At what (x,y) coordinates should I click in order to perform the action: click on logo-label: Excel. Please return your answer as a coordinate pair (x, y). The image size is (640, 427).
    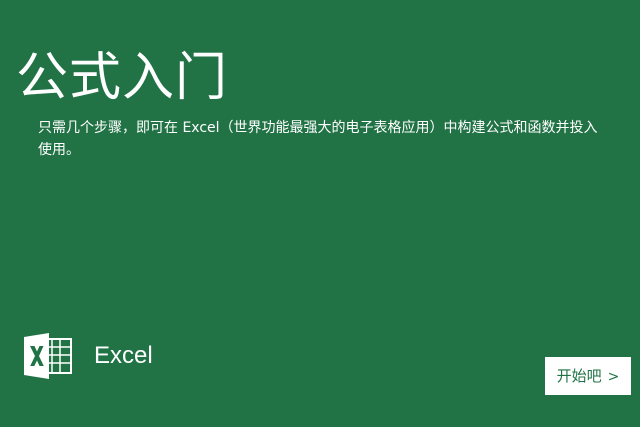
    Looking at the image, I should click on (123, 355).